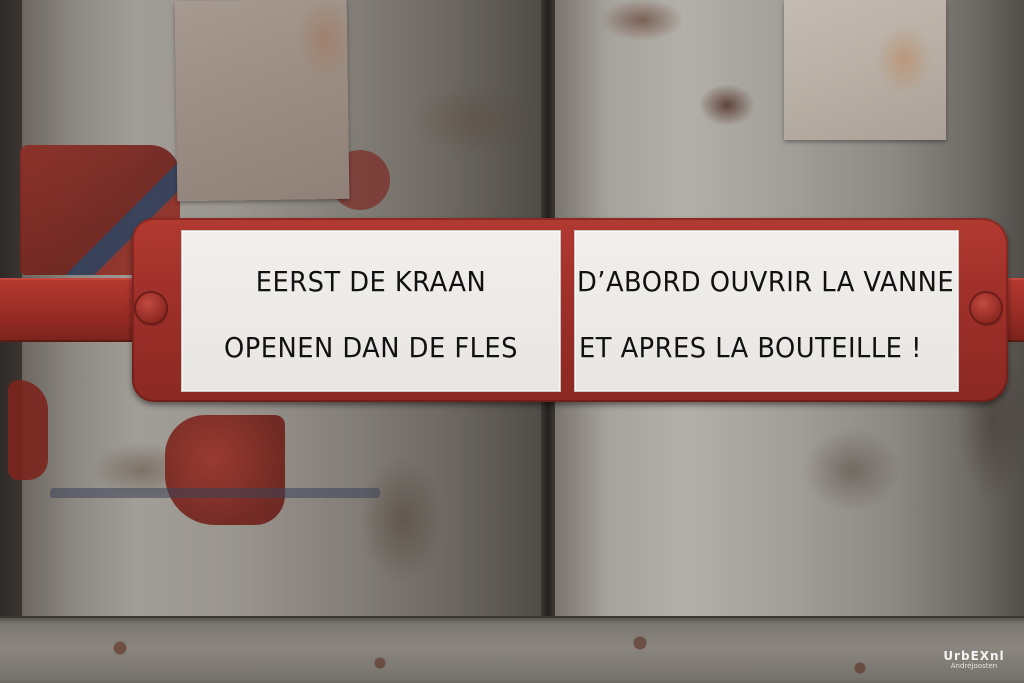 The height and width of the screenshot is (683, 1024). What do you see at coordinates (512, 649) in the screenshot?
I see `bottom-metal-rail` at bounding box center [512, 649].